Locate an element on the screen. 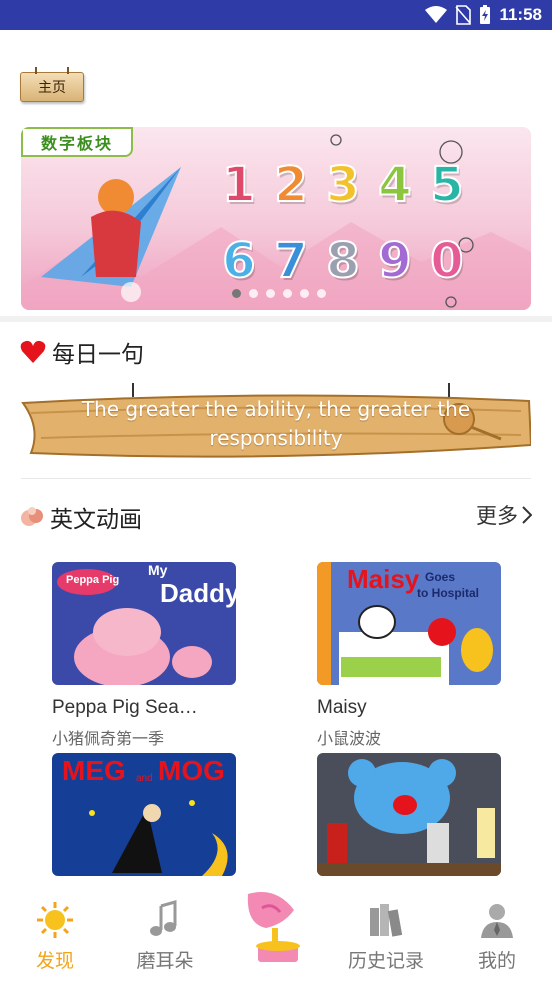 The height and width of the screenshot is (983, 552). cartoon-card-maisy: Maisy Goes to Hospital Maisy 小鼠波波 is located at coordinates (409, 655).